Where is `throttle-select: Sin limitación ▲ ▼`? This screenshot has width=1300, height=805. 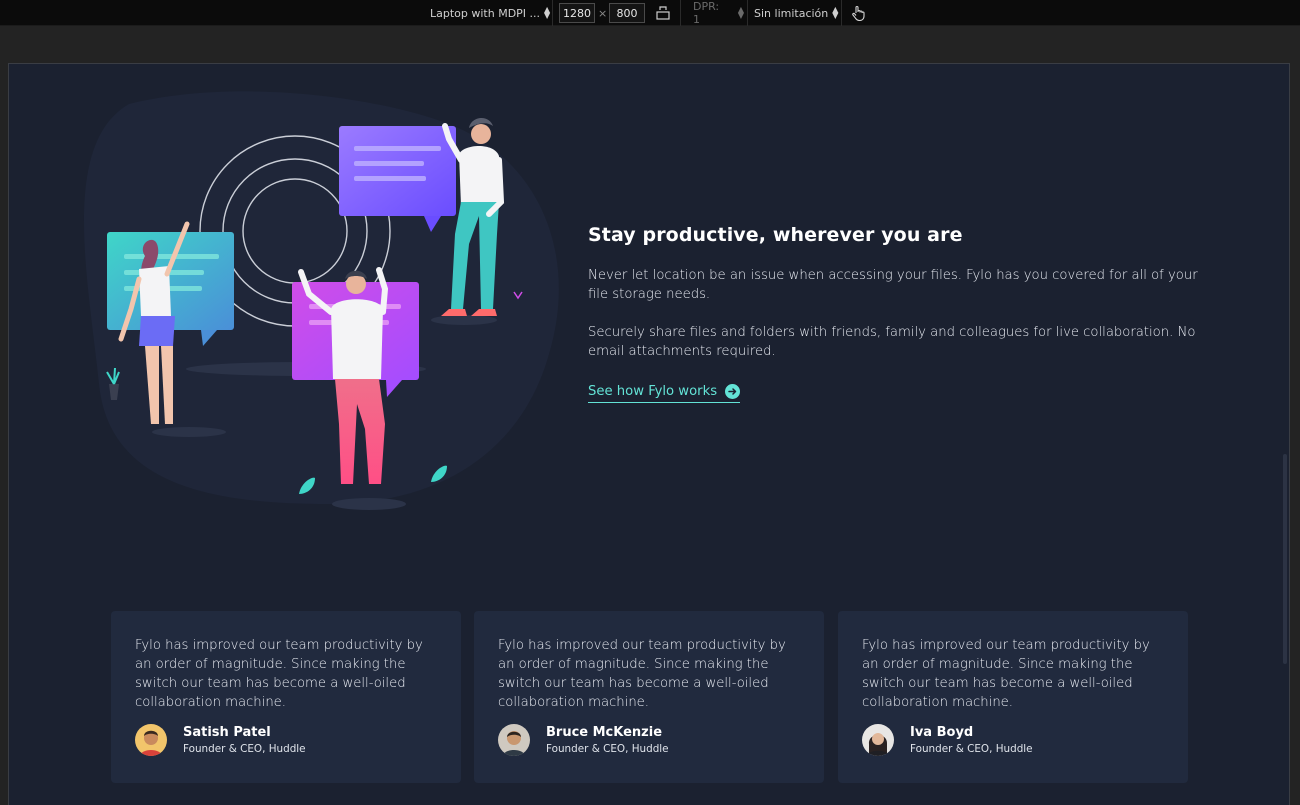 throttle-select: Sin limitación ▲ ▼ is located at coordinates (795, 13).